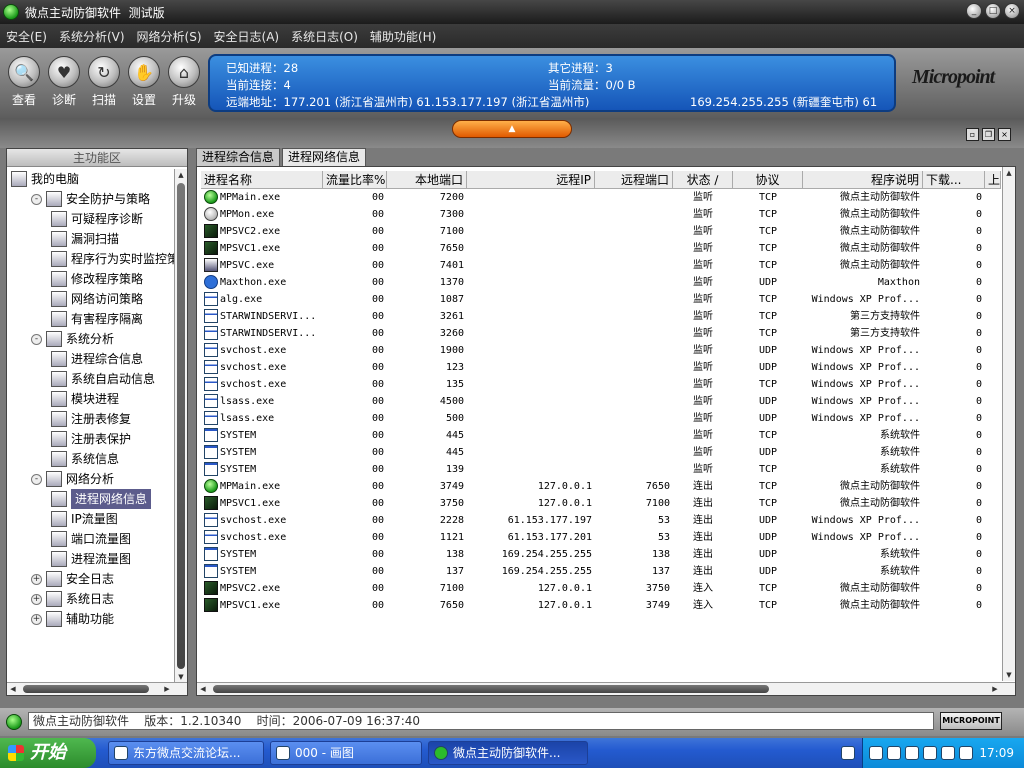 The image size is (1024, 768). What do you see at coordinates (262, 180) in the screenshot?
I see `col-process-name: 进程名称` at bounding box center [262, 180].